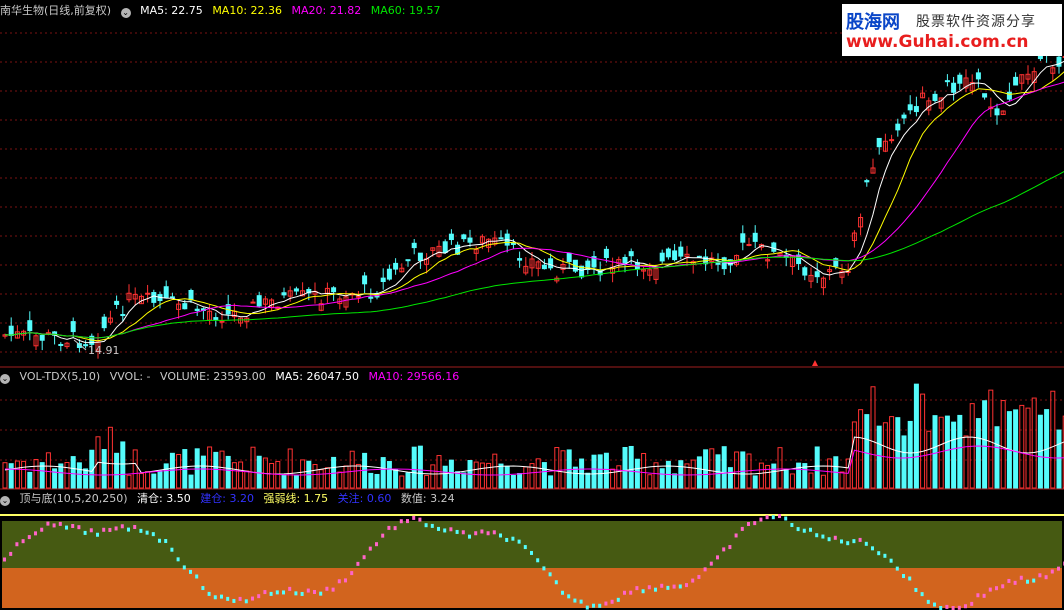 The height and width of the screenshot is (610, 1064). Describe the element at coordinates (130, 376) in the screenshot. I see `vvol-value: VVOL: -` at that location.